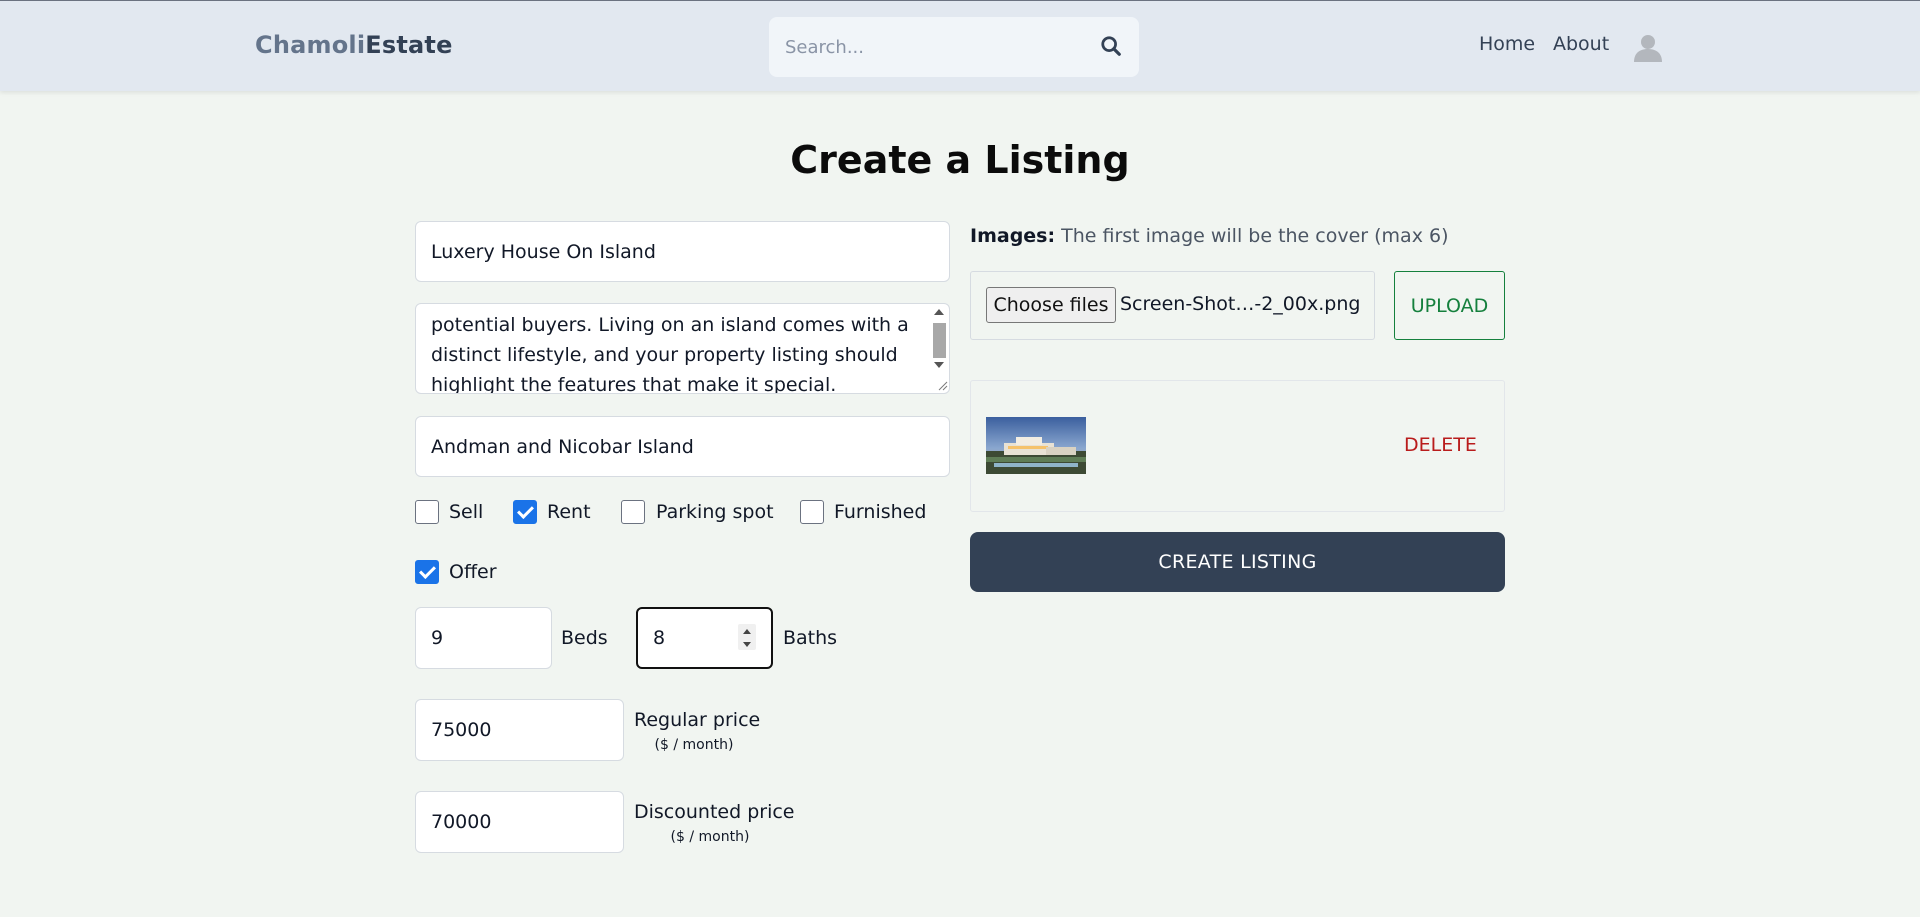 This screenshot has width=1920, height=917. What do you see at coordinates (409, 45) in the screenshot?
I see `logo-part-2: Estate` at bounding box center [409, 45].